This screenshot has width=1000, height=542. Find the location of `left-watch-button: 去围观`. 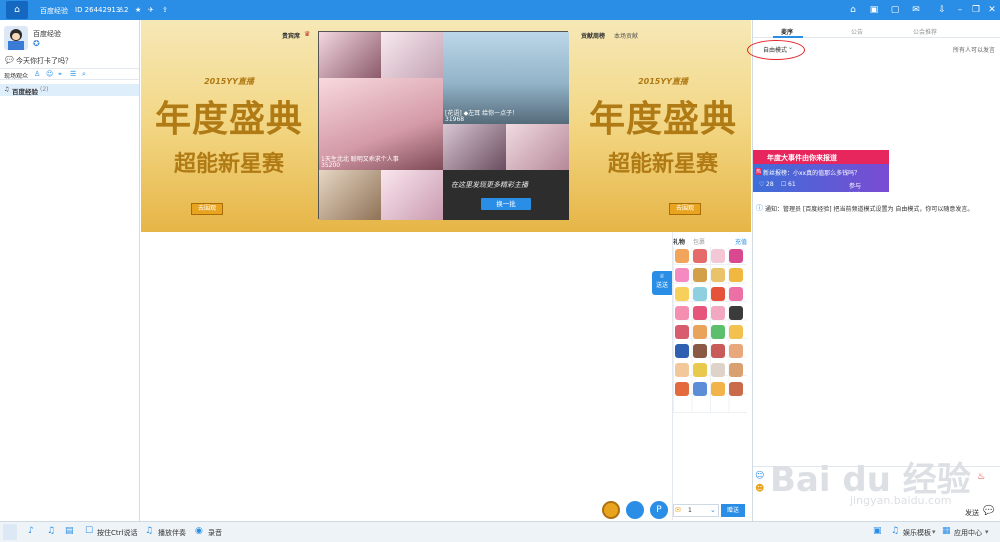

left-watch-button: 去围观 is located at coordinates (207, 209).